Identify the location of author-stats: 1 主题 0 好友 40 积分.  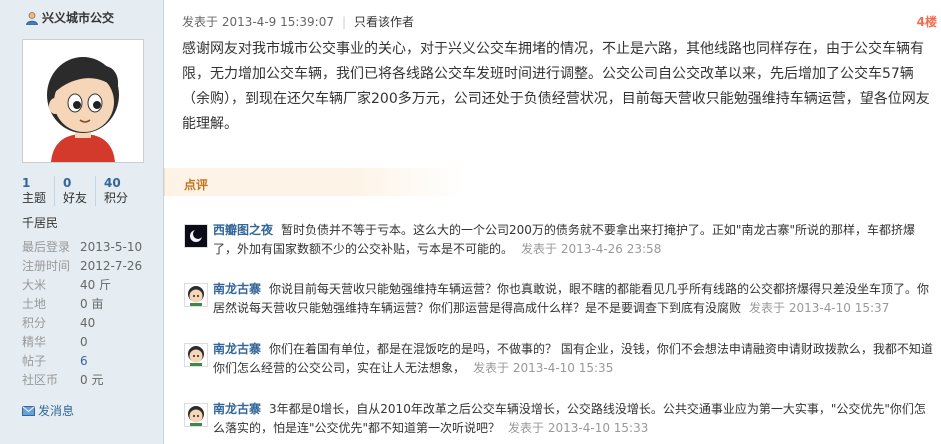
(83, 191).